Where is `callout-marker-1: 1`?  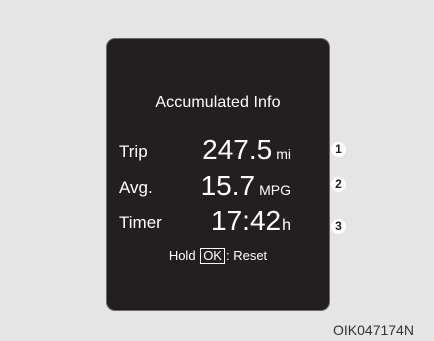
callout-marker-1: 1 is located at coordinates (338, 149).